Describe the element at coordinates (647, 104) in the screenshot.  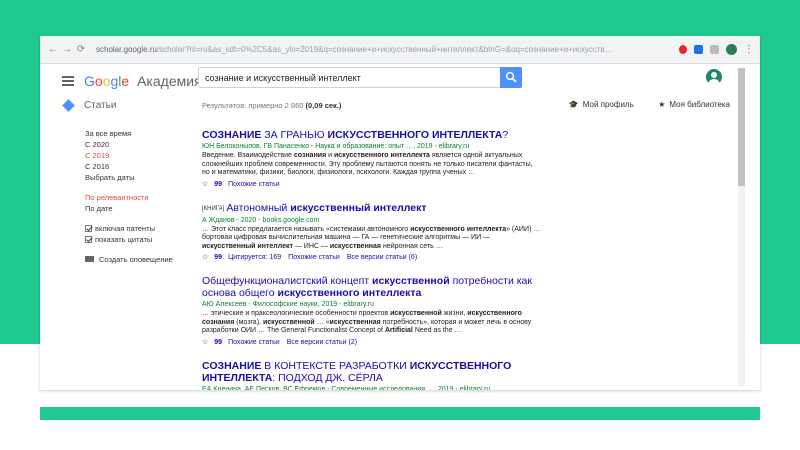
I see `header-links: 🎓 Мой профиль ★ Моя библиотека` at that location.